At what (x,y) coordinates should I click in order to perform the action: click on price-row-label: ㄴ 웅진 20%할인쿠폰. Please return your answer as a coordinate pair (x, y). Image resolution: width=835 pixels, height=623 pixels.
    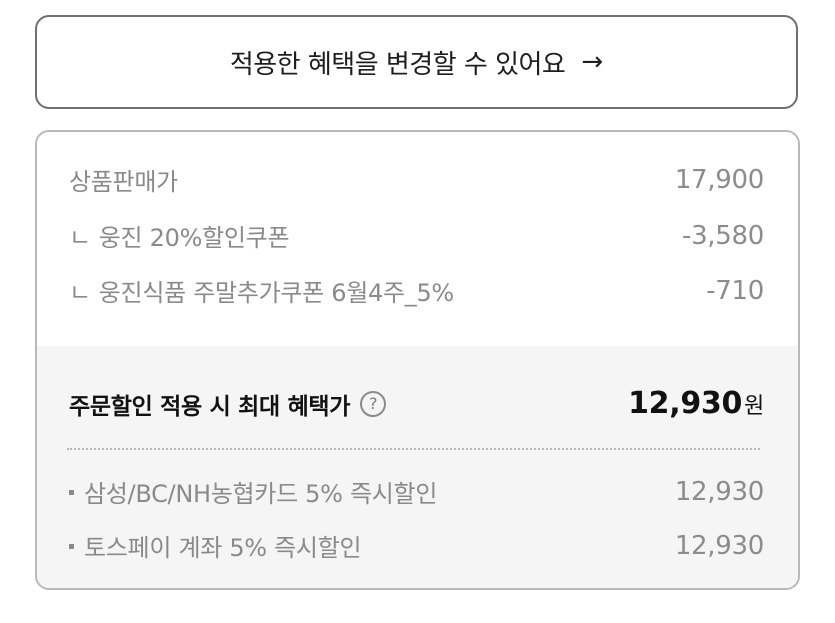
    Looking at the image, I should click on (179, 235).